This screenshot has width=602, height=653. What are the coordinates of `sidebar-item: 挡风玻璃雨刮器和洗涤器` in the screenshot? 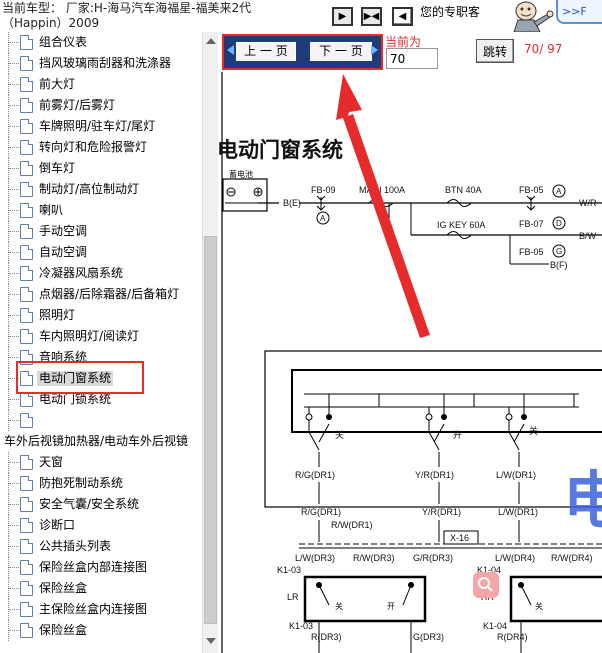 It's located at (101, 63).